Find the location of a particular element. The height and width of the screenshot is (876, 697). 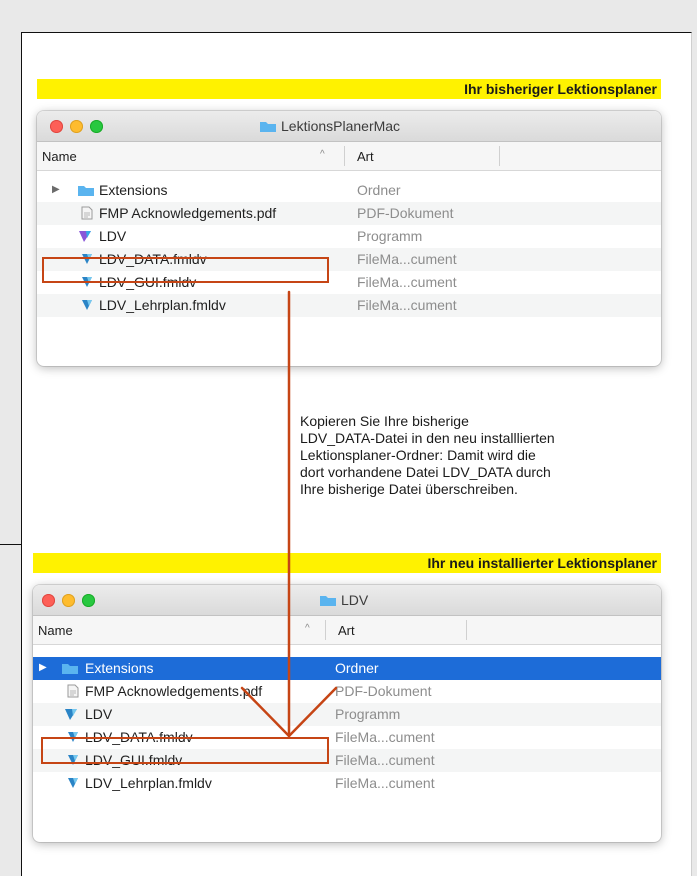

window-title-text: LDV is located at coordinates (355, 600).